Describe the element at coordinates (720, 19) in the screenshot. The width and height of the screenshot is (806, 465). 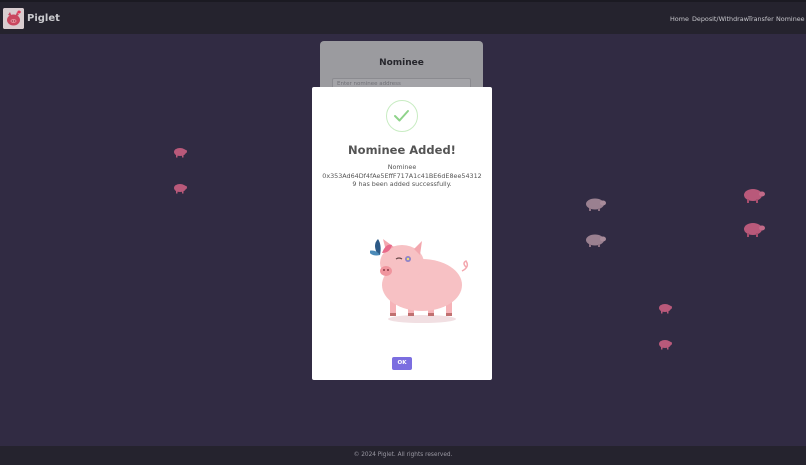
I see `nav-link-deposit-withdraw: Deposit/Withdraw` at that location.